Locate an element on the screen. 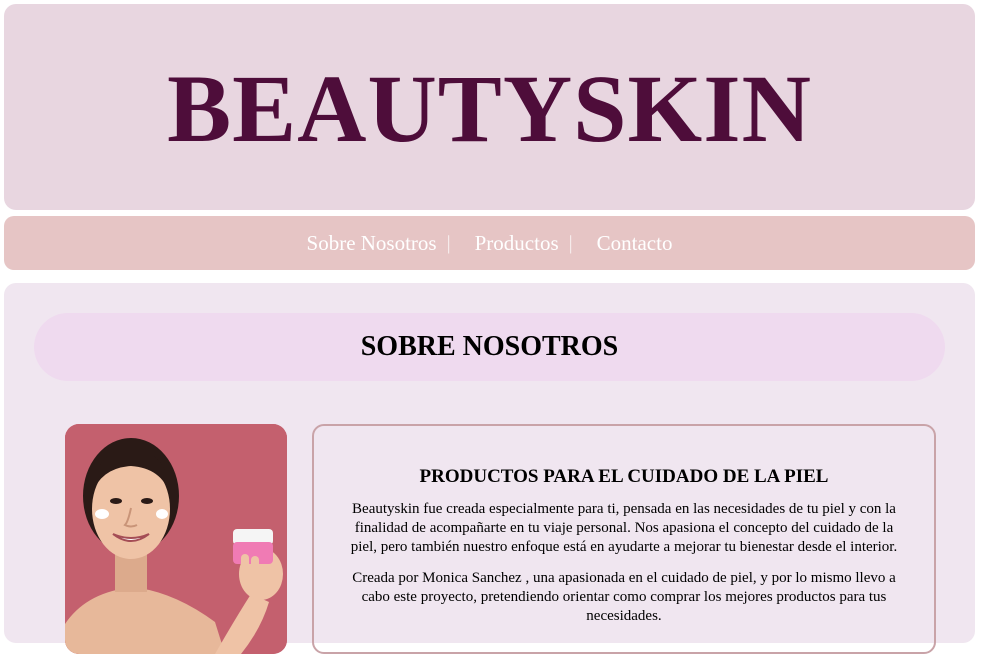 The image size is (981, 654). nav-item-wrap: Contacto is located at coordinates (635, 243).